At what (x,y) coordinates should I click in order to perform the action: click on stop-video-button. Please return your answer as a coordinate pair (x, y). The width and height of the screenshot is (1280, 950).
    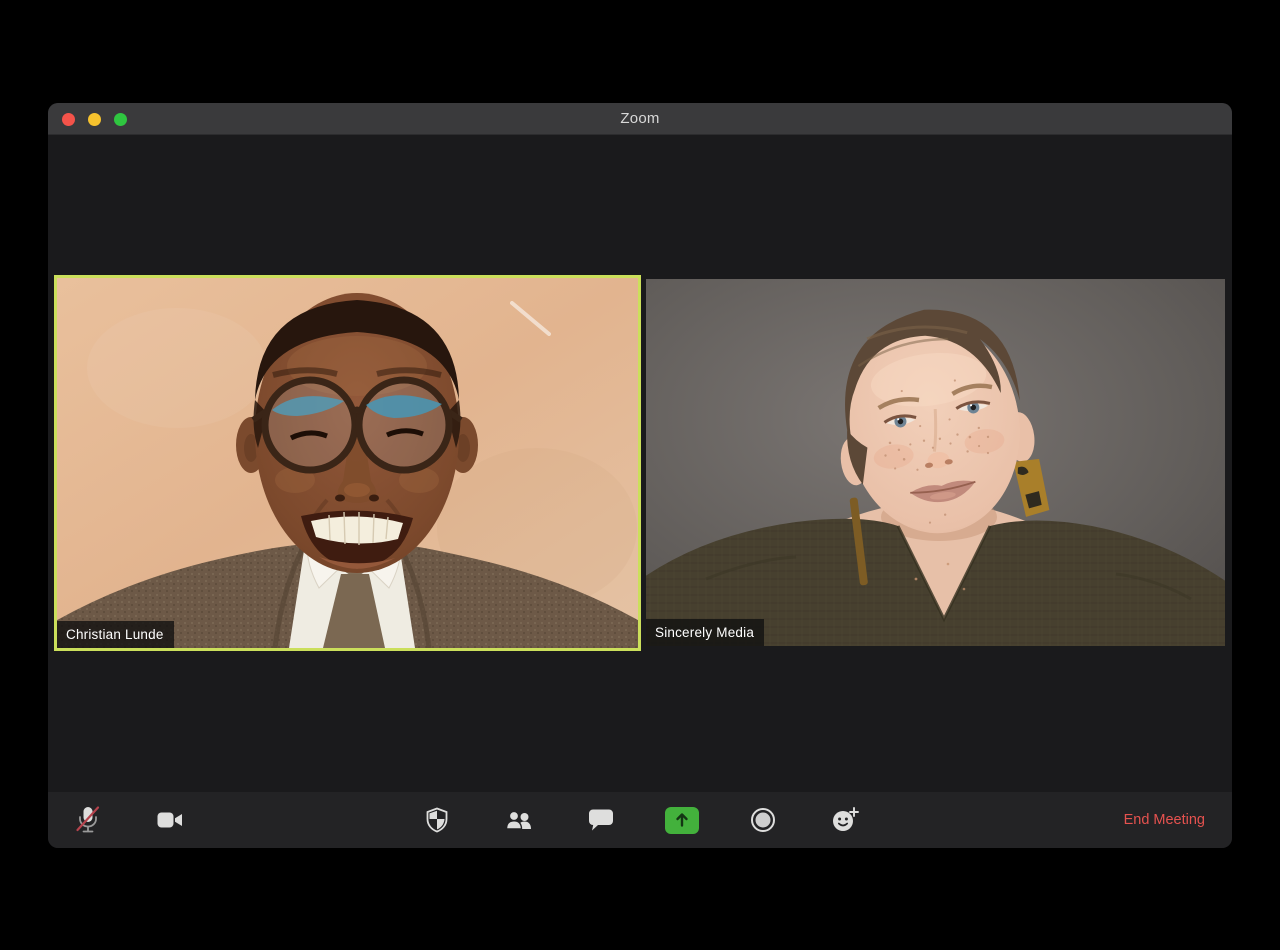
    Looking at the image, I should click on (170, 820).